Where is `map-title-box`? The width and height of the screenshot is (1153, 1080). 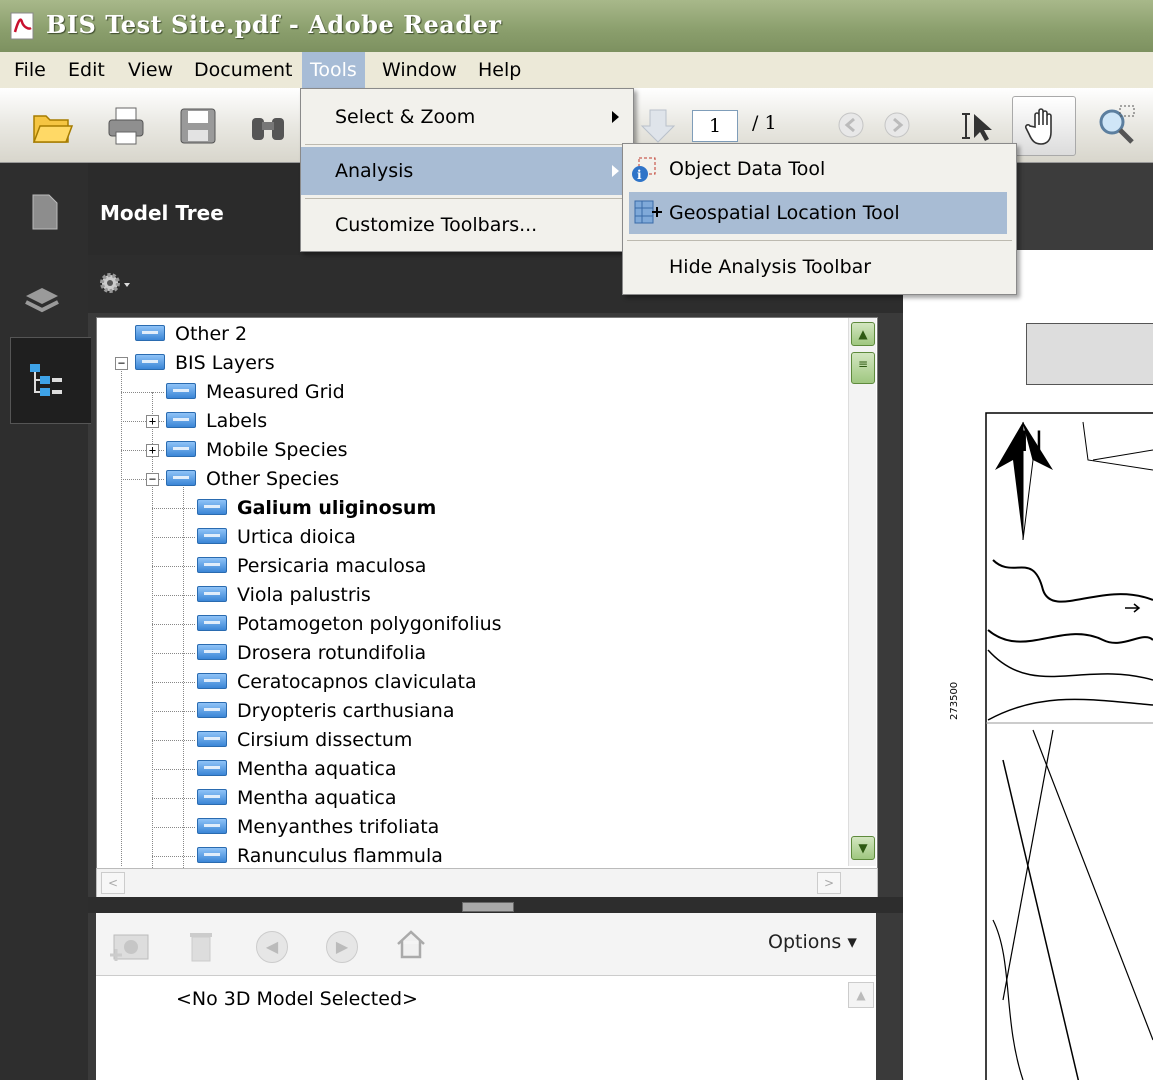
map-title-box is located at coordinates (1089, 354).